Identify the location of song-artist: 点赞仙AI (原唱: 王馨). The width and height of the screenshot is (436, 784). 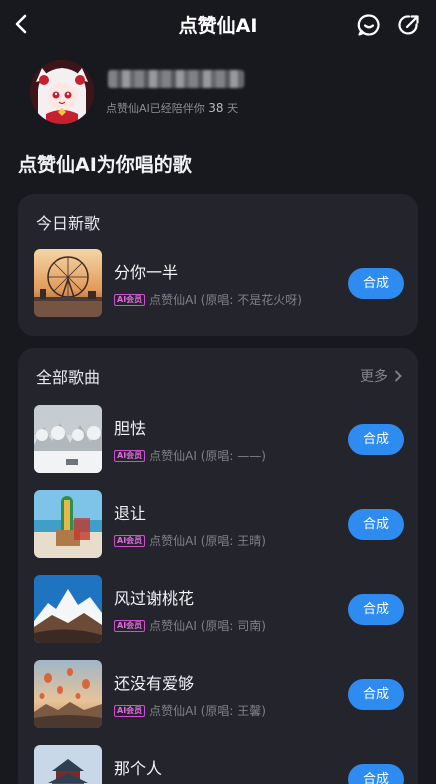
(207, 711).